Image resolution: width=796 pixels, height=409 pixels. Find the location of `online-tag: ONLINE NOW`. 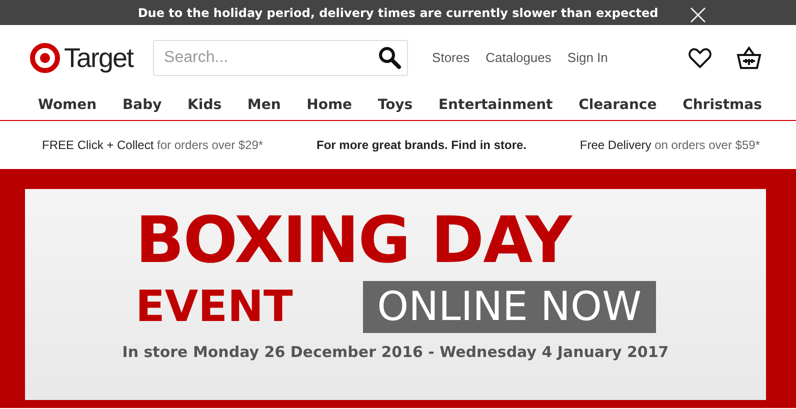

online-tag: ONLINE NOW is located at coordinates (509, 307).